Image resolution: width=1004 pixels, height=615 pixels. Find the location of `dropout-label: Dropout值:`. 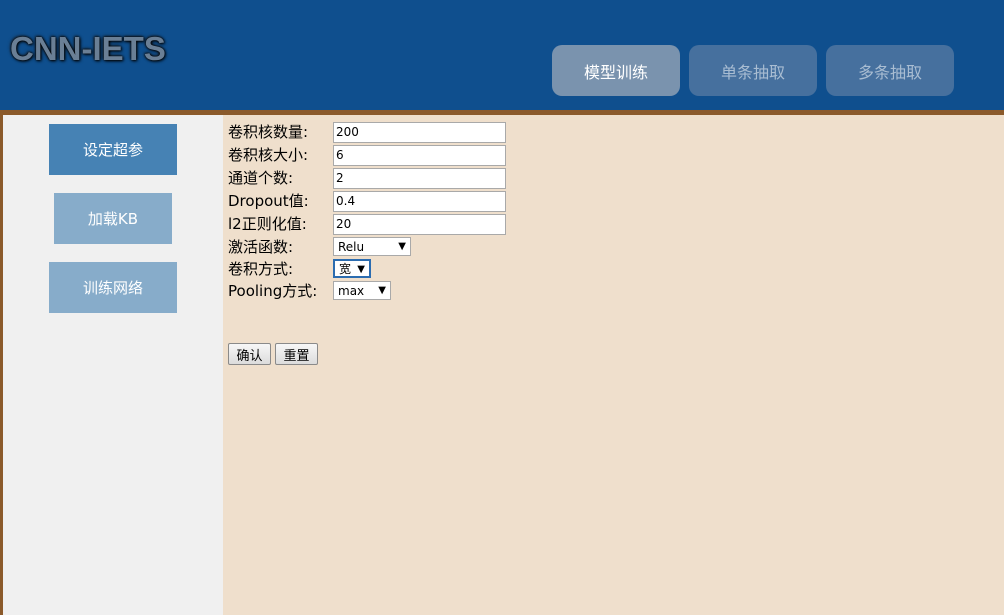

dropout-label: Dropout值: is located at coordinates (268, 201).